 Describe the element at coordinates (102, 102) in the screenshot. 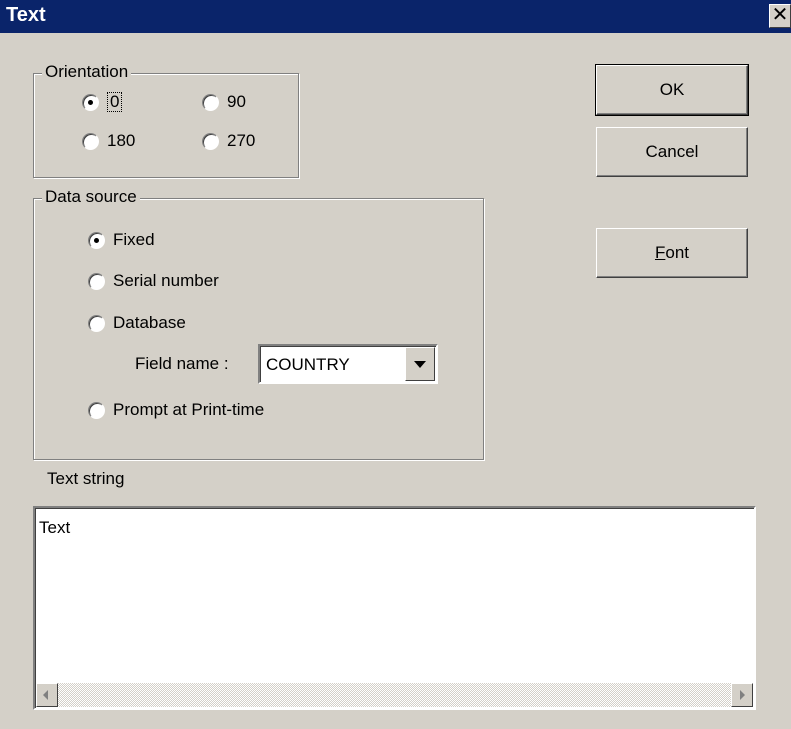

I see `orientation-radio-0: 0` at that location.